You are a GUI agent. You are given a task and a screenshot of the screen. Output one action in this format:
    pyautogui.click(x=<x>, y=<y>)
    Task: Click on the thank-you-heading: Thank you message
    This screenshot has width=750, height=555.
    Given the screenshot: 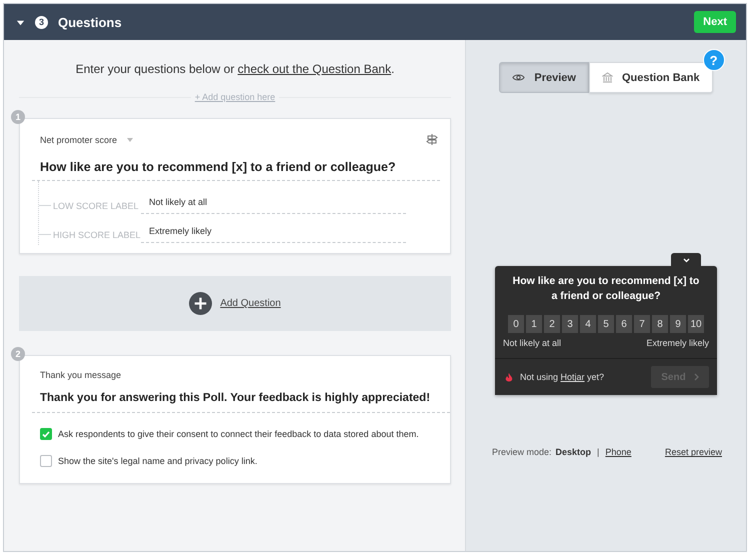 What is the action you would take?
    pyautogui.click(x=81, y=375)
    